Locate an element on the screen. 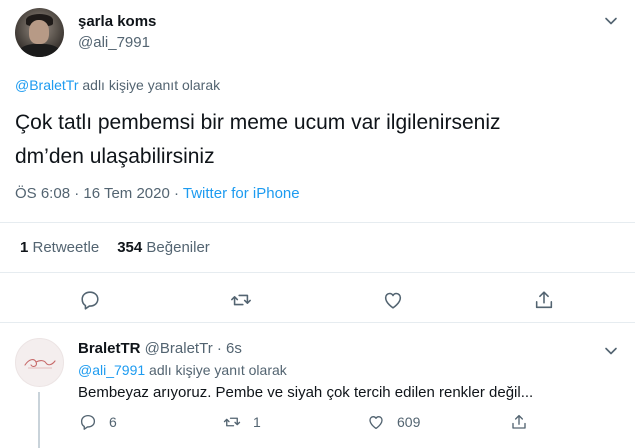 This screenshot has height=448, width=635. author-display-name: şarla koms is located at coordinates (117, 21).